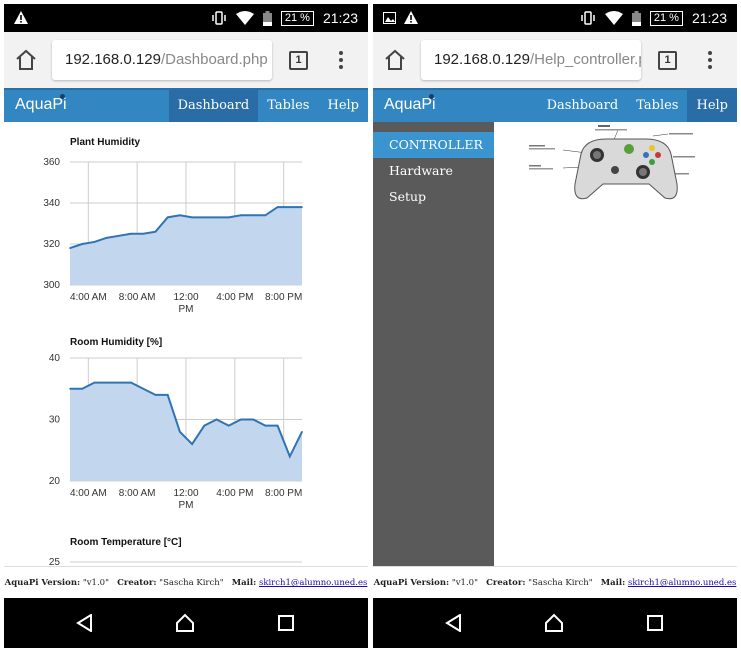  I want to click on y-tick-label: 340, so click(51, 203).